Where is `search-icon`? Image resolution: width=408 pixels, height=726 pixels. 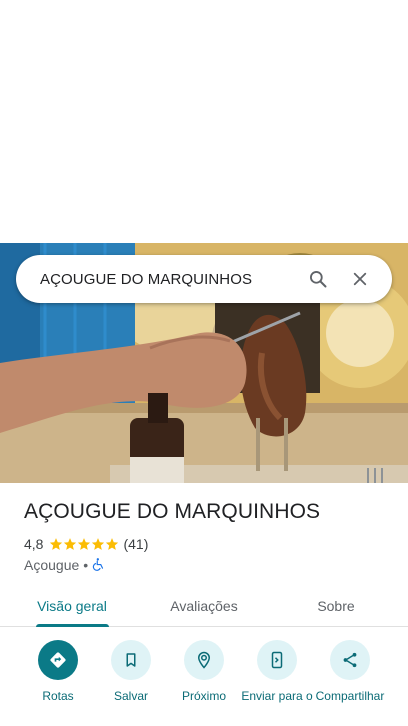
search-icon is located at coordinates (318, 279).